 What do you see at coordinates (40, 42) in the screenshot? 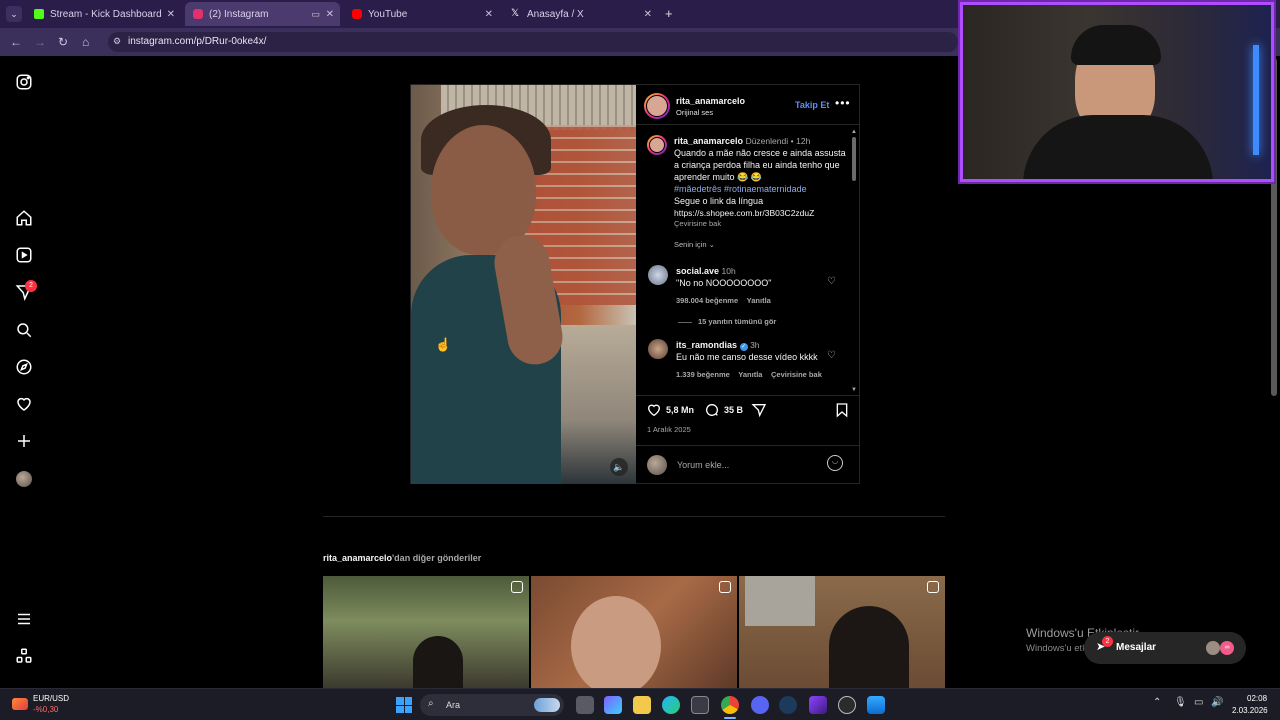
I see `forward-icon: →` at bounding box center [40, 42].